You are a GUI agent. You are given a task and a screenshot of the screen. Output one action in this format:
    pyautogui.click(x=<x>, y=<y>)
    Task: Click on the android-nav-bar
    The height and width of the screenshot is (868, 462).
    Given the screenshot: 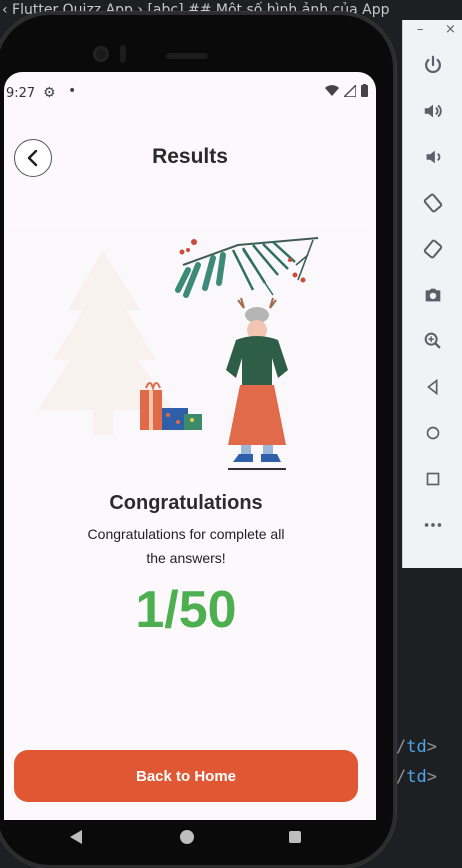 What is the action you would take?
    pyautogui.click(x=190, y=838)
    